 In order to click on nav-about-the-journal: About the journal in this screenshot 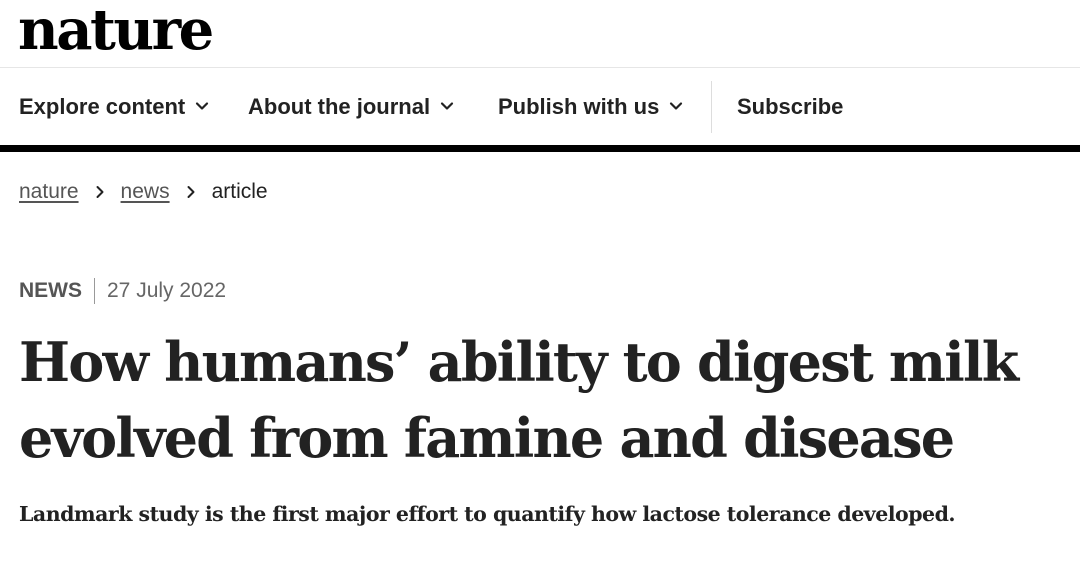, I will do `click(351, 107)`.